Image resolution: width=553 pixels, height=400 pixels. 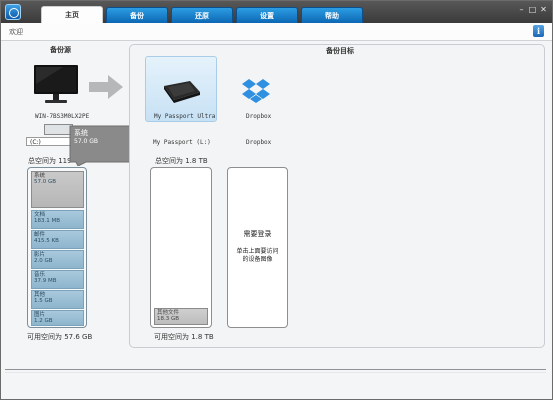 I want to click on source-heading: 备份源, so click(x=60, y=50).